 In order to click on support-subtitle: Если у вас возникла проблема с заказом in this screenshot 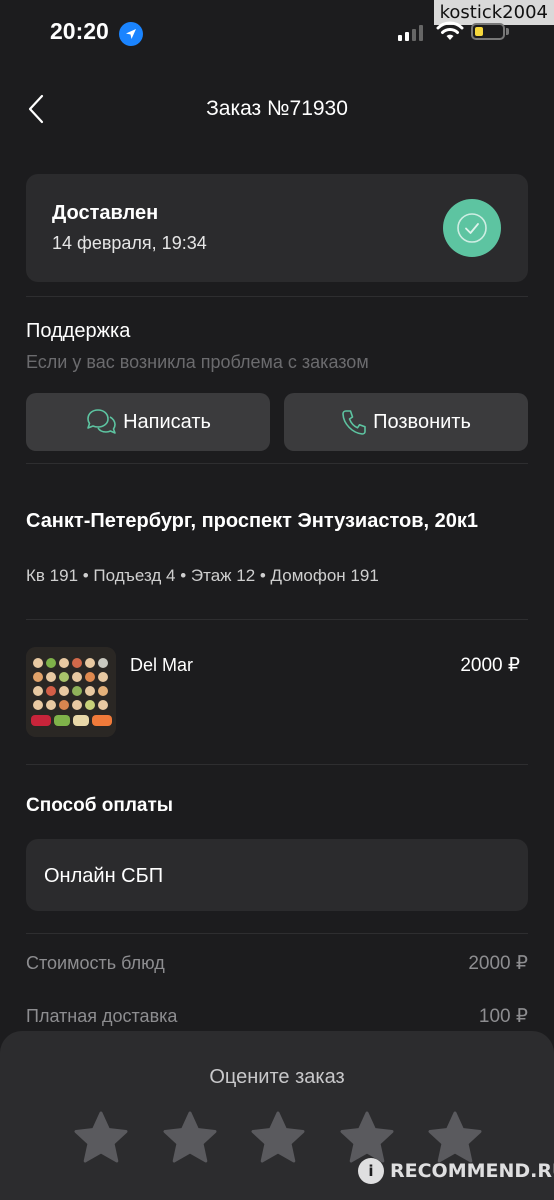, I will do `click(197, 362)`.